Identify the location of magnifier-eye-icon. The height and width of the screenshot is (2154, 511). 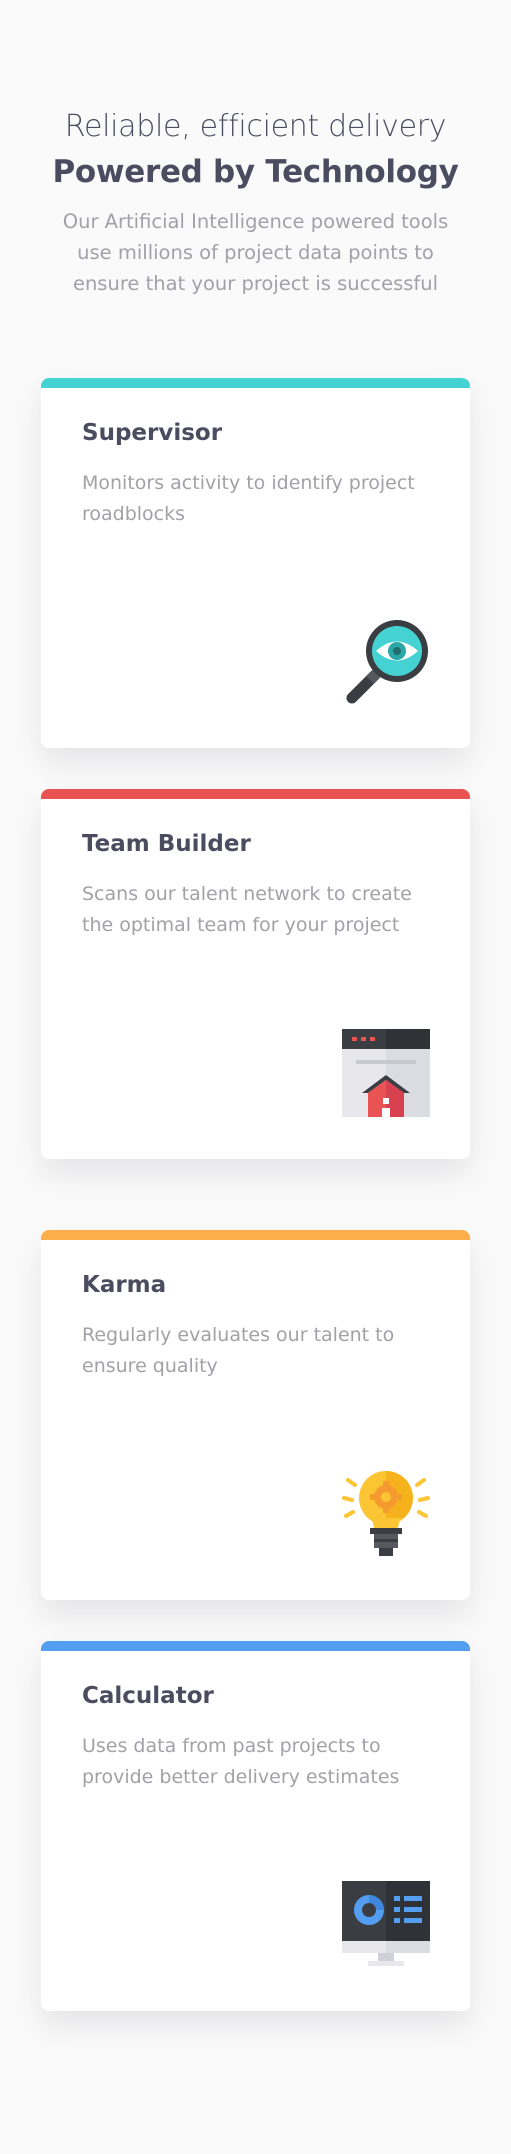
(387, 662).